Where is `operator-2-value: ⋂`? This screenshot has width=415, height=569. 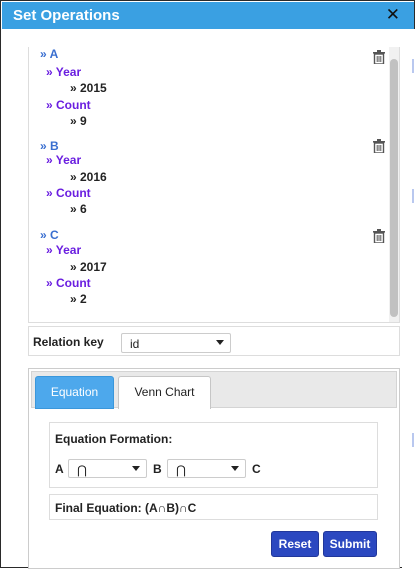 operator-2-value: ⋂ is located at coordinates (181, 470).